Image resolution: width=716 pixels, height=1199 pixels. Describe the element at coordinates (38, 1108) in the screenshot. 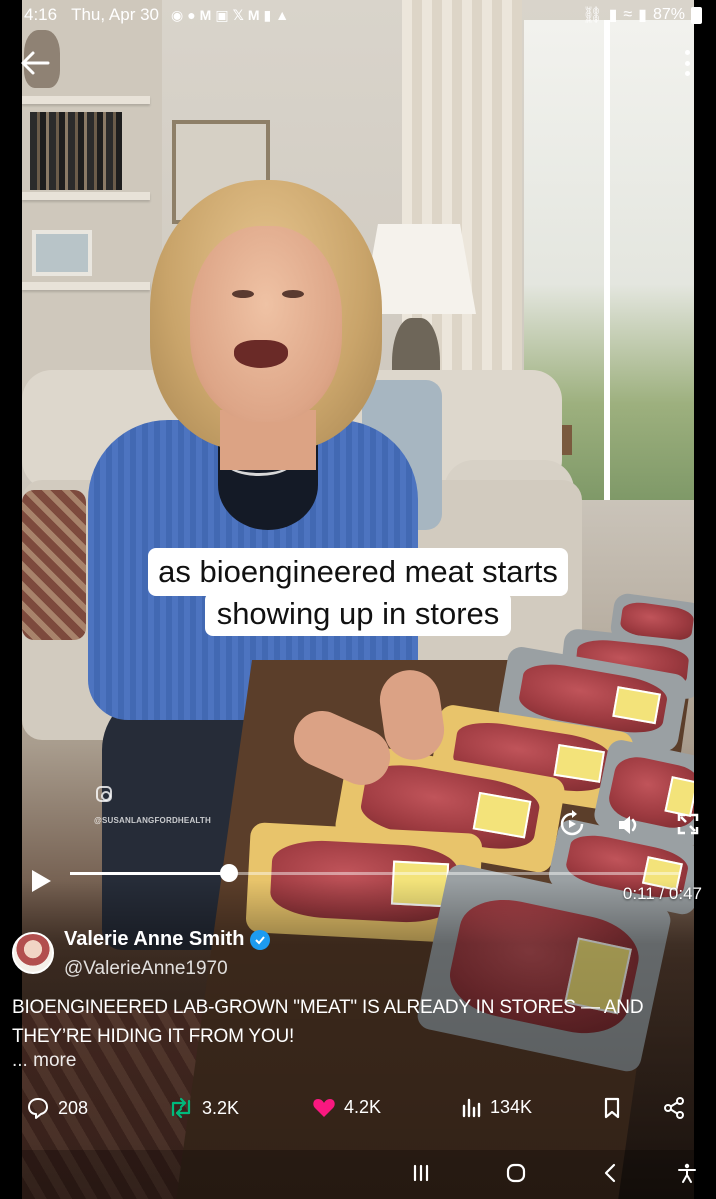

I see `comment-icon` at that location.